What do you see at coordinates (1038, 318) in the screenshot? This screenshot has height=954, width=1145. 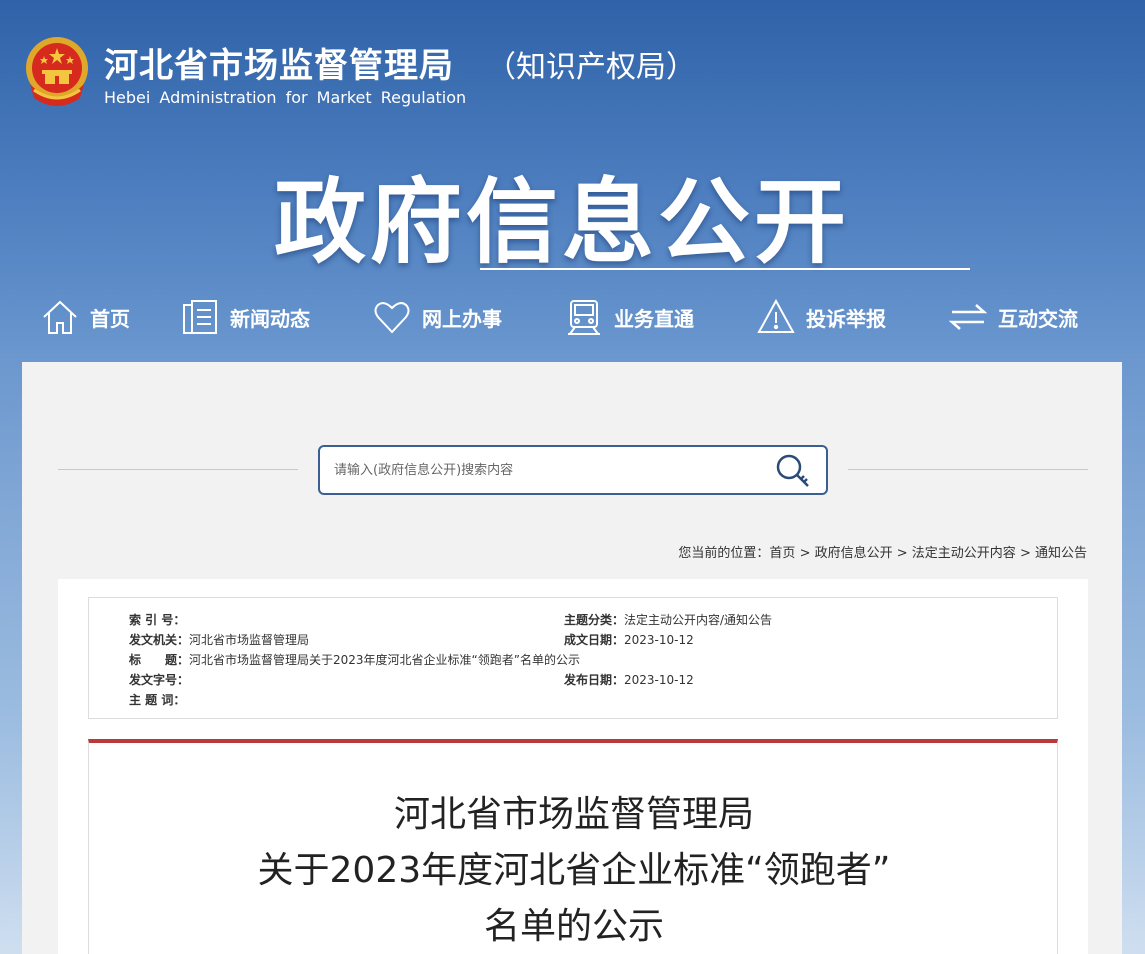 I see `nav-label: 互动交流` at bounding box center [1038, 318].